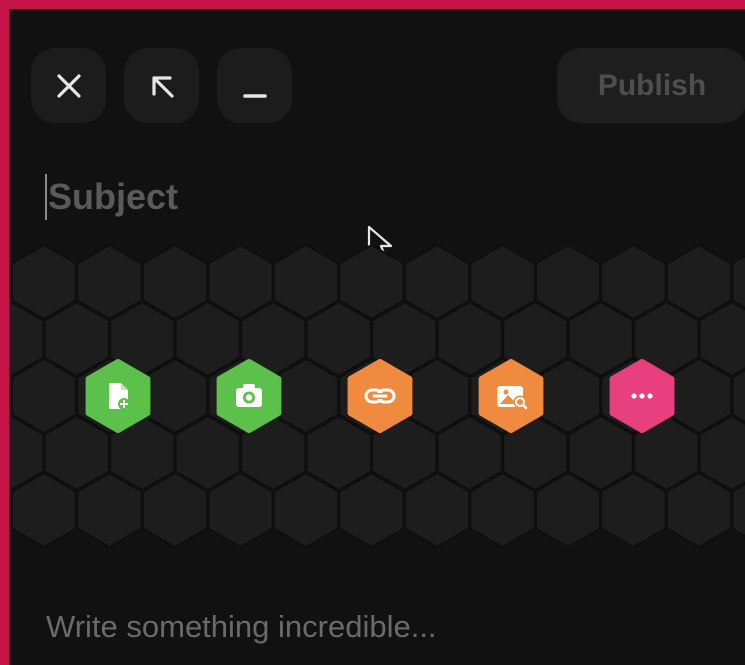 Image resolution: width=745 pixels, height=665 pixels. I want to click on image-button, so click(511, 396).